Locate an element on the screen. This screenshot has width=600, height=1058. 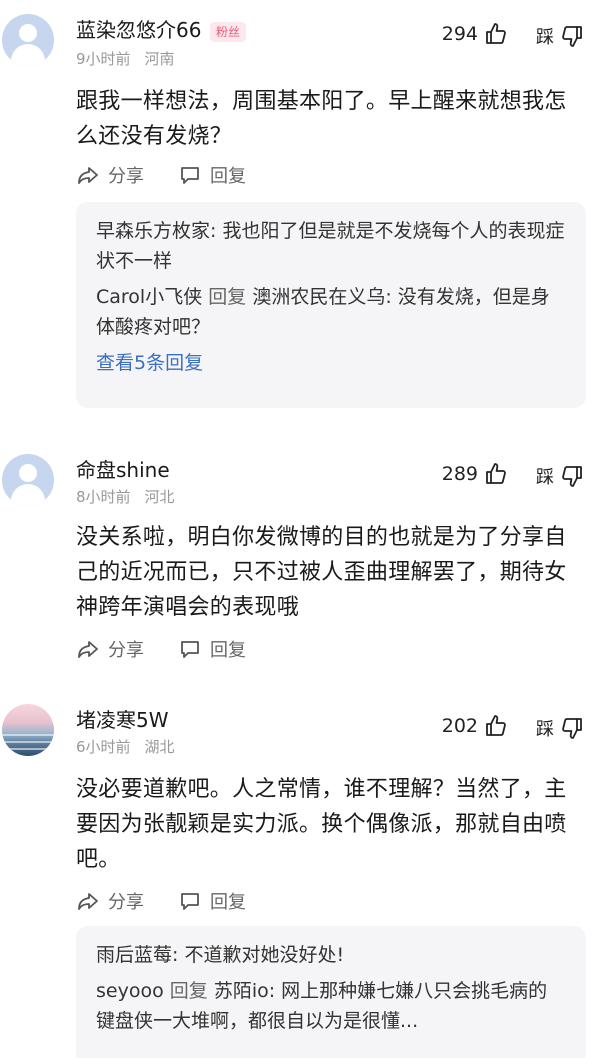
reply-text: : 不道歉对她没好处! is located at coordinates (258, 955).